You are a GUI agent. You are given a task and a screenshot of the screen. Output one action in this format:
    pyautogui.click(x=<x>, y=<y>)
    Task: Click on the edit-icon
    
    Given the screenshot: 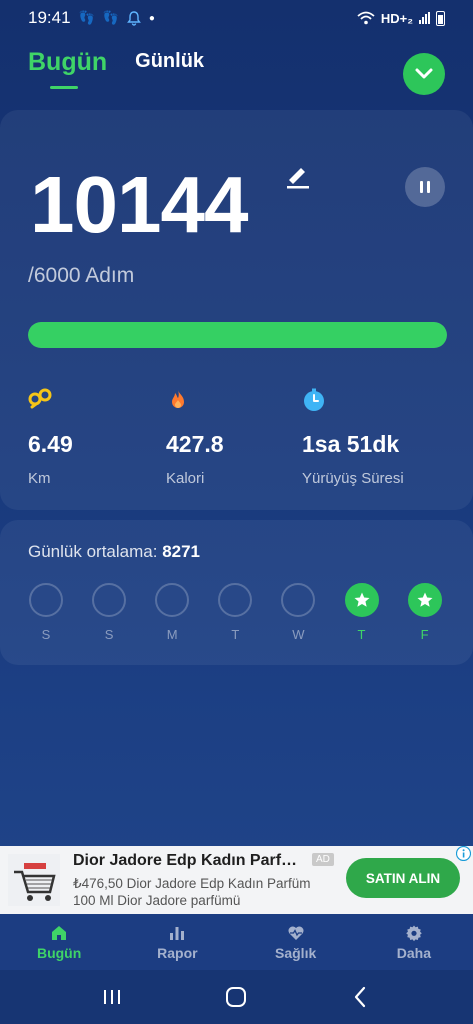 What is the action you would take?
    pyautogui.click(x=298, y=176)
    